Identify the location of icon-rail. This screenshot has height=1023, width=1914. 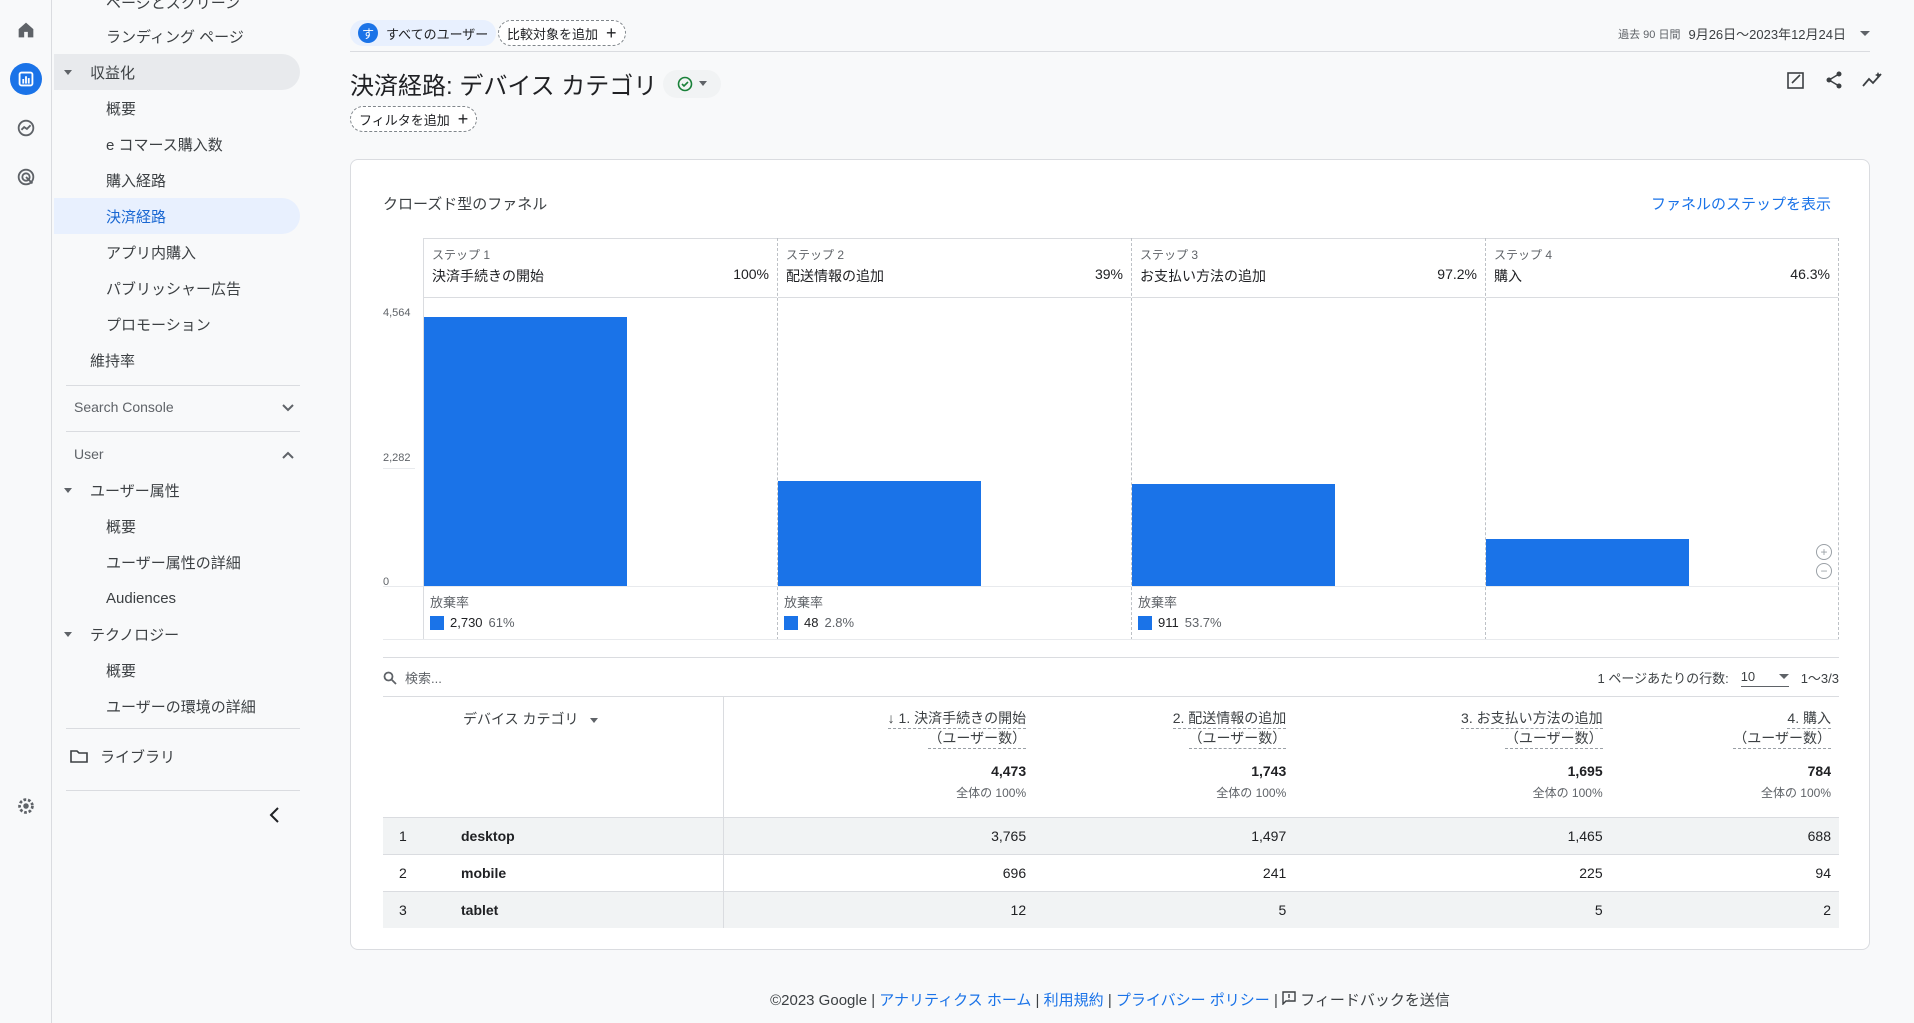
(26, 511).